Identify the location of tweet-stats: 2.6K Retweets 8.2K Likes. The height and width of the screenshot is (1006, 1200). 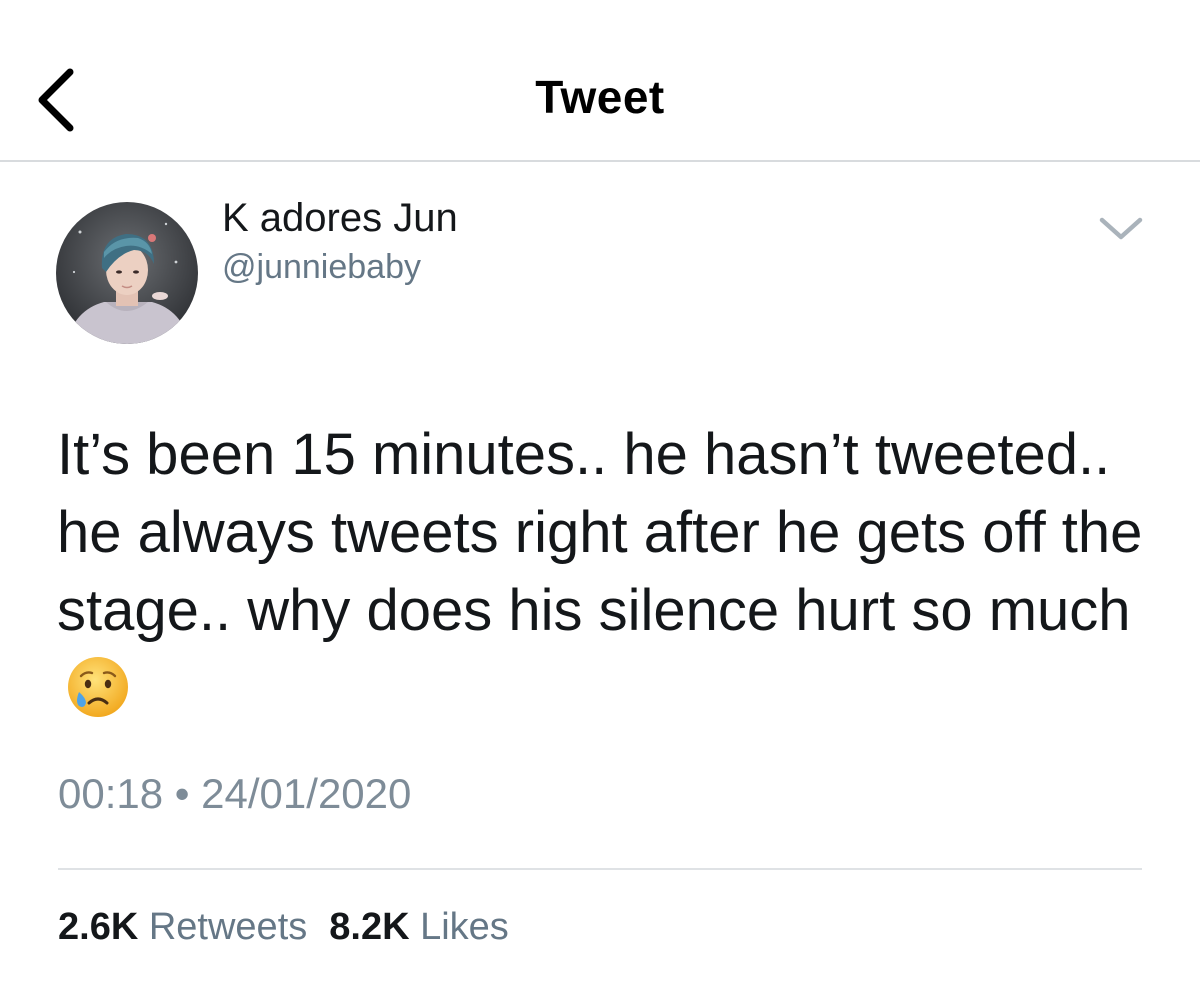
(283, 927).